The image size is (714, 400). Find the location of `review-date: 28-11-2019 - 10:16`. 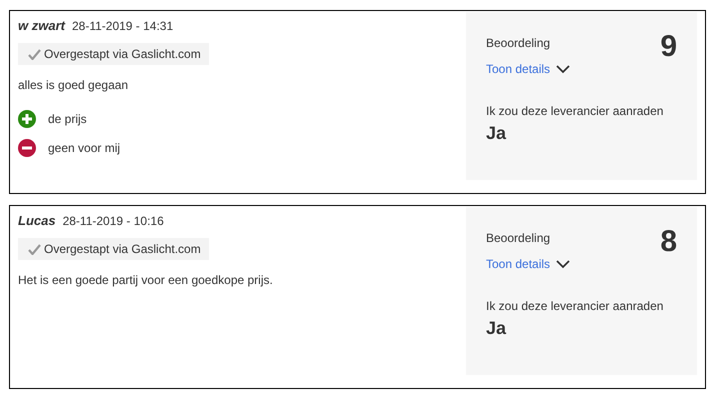

review-date: 28-11-2019 - 10:16 is located at coordinates (113, 221).